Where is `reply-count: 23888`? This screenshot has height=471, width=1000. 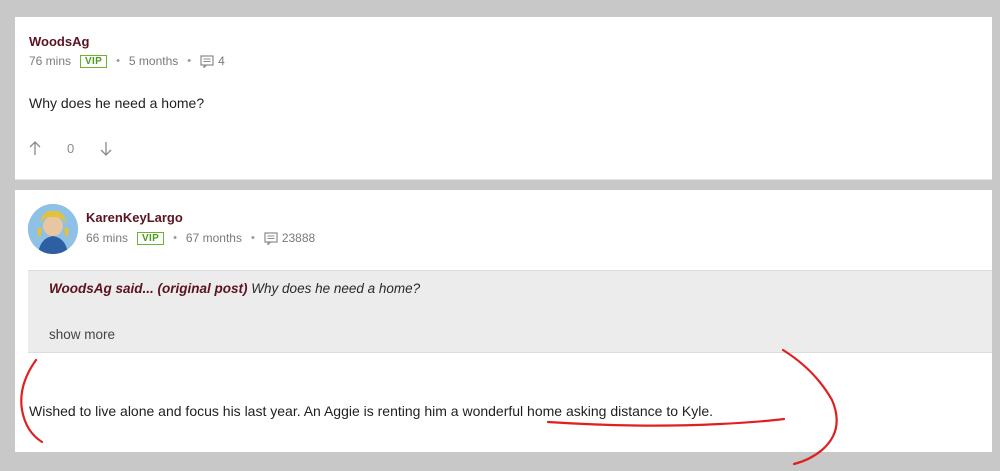 reply-count: 23888 is located at coordinates (289, 238).